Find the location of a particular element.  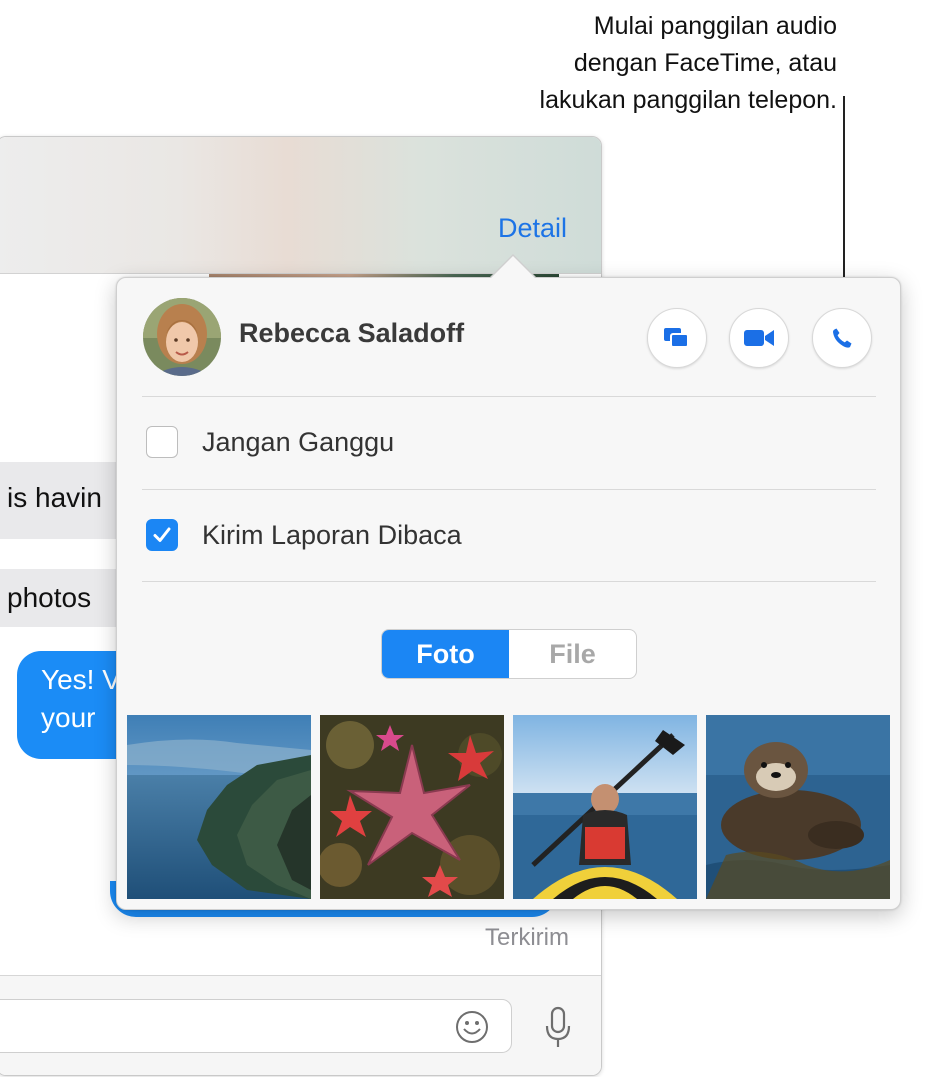

microphone-icon is located at coordinates (558, 1028).